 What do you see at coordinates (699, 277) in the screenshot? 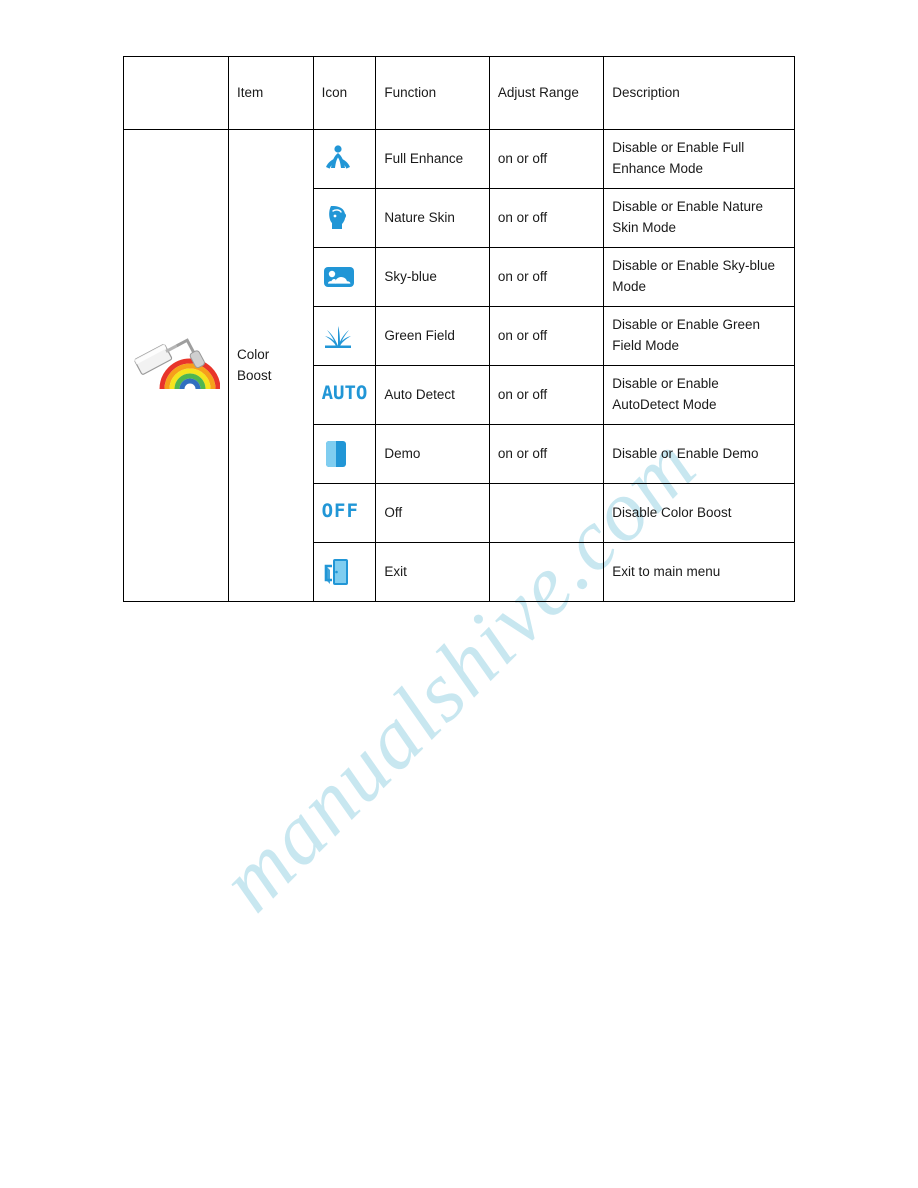
I see `description-cell: Disable or Enable Sky-blue Mode` at bounding box center [699, 277].